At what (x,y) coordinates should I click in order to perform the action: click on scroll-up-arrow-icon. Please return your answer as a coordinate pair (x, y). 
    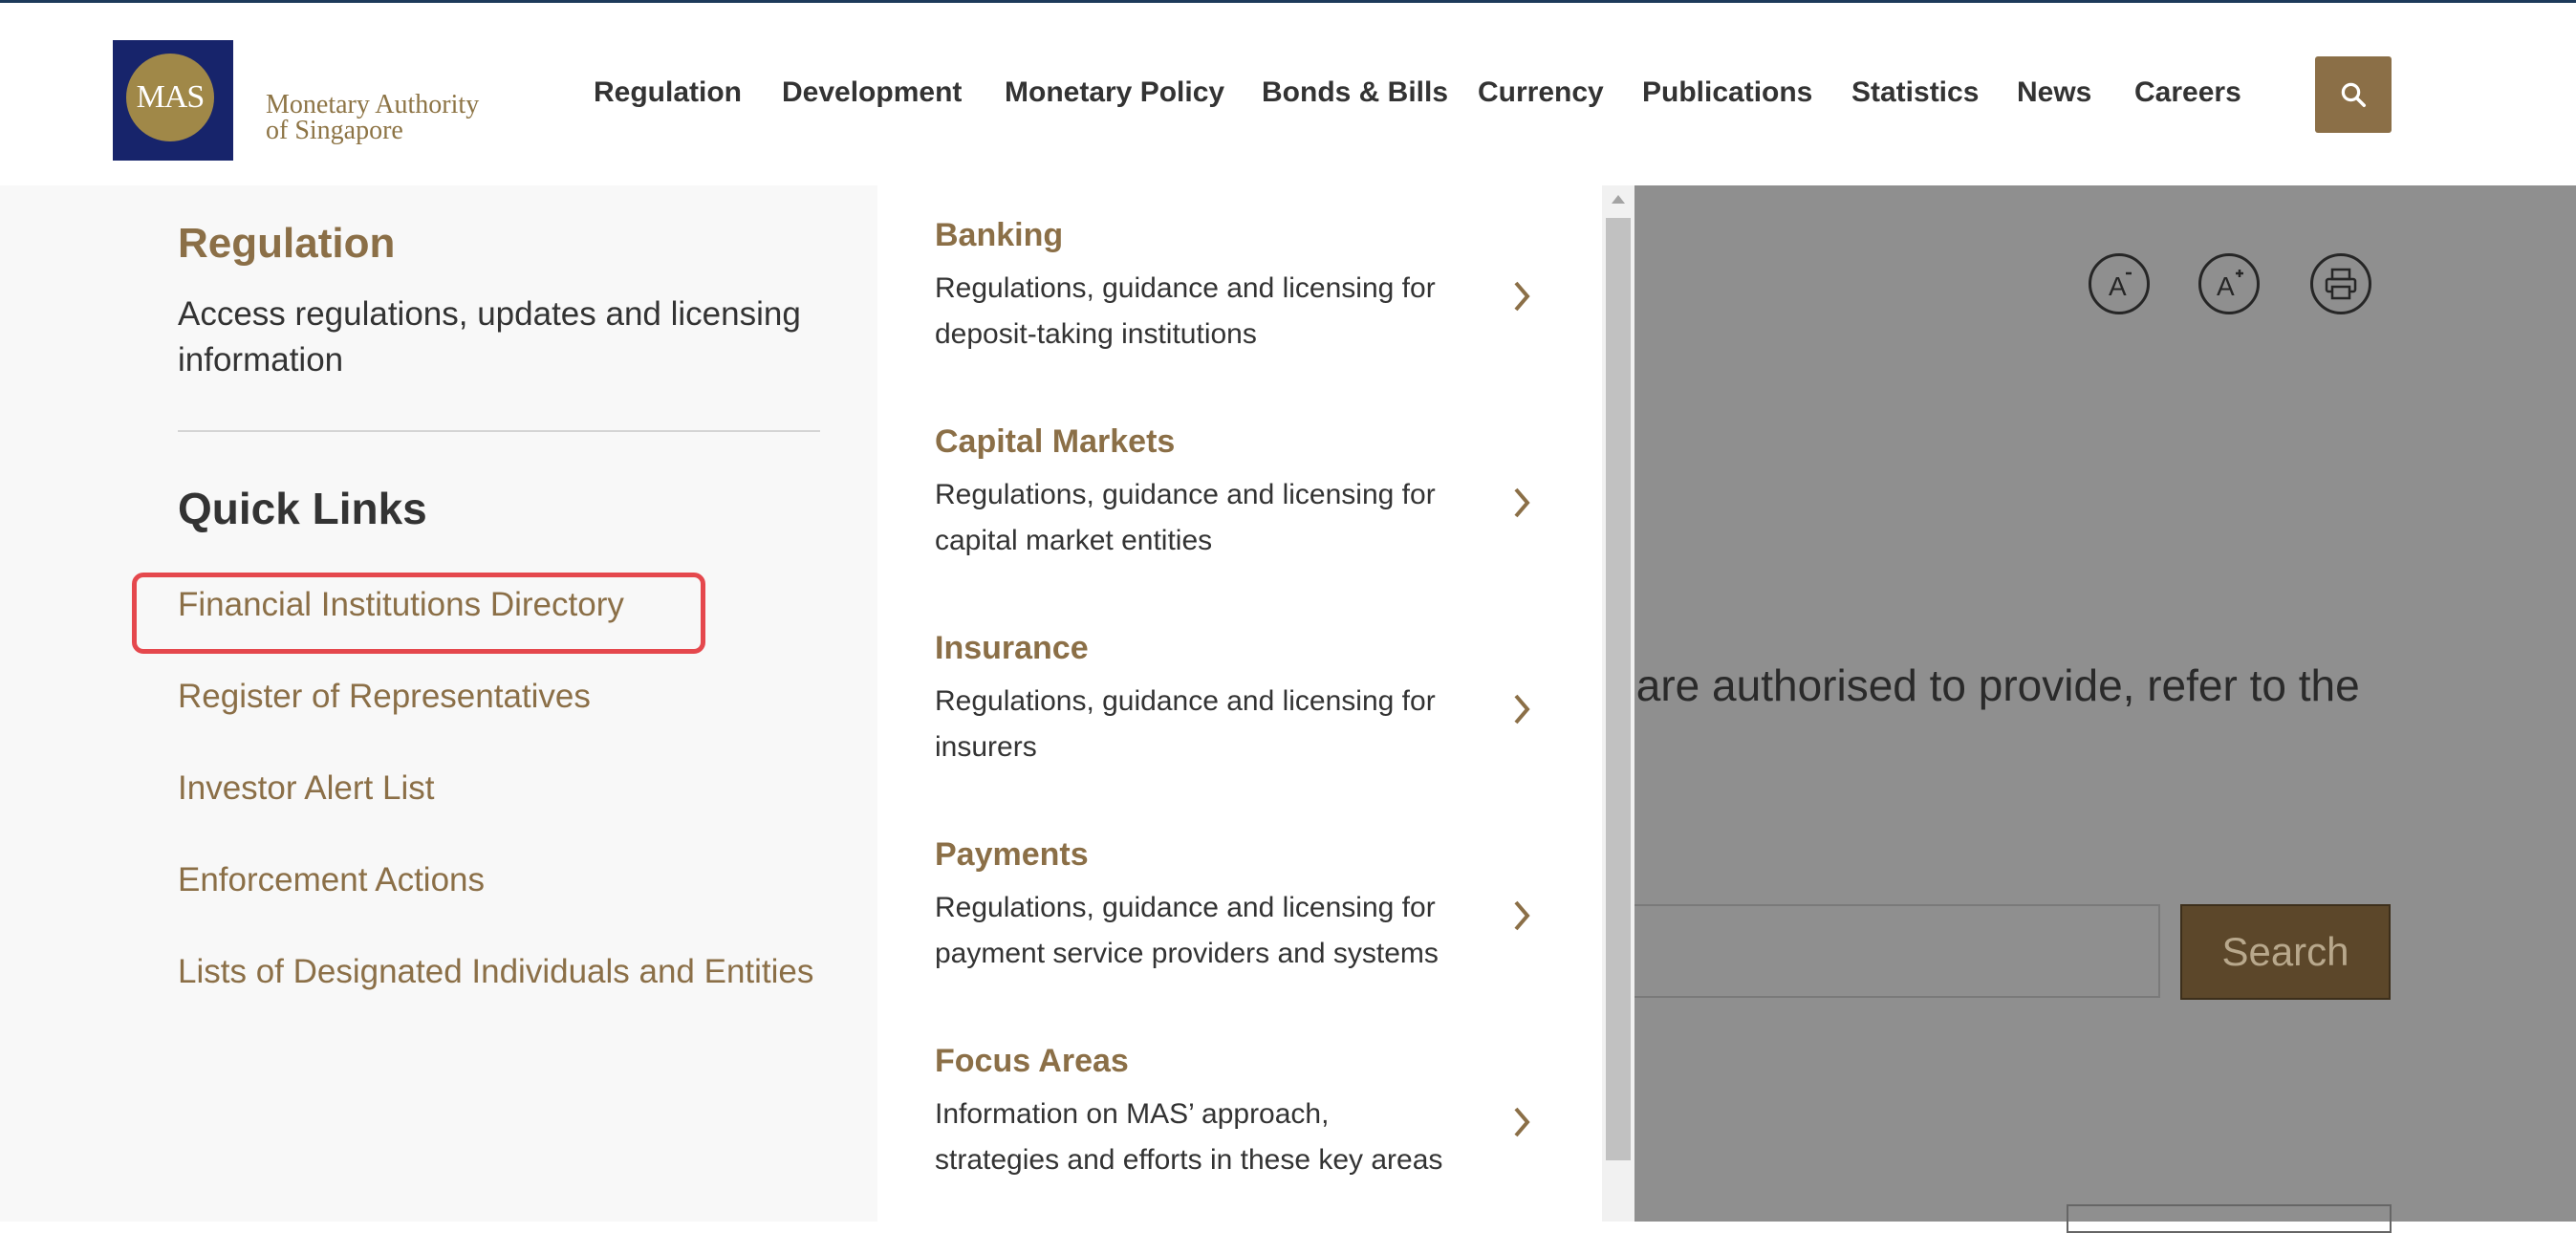
    Looking at the image, I should click on (1618, 199).